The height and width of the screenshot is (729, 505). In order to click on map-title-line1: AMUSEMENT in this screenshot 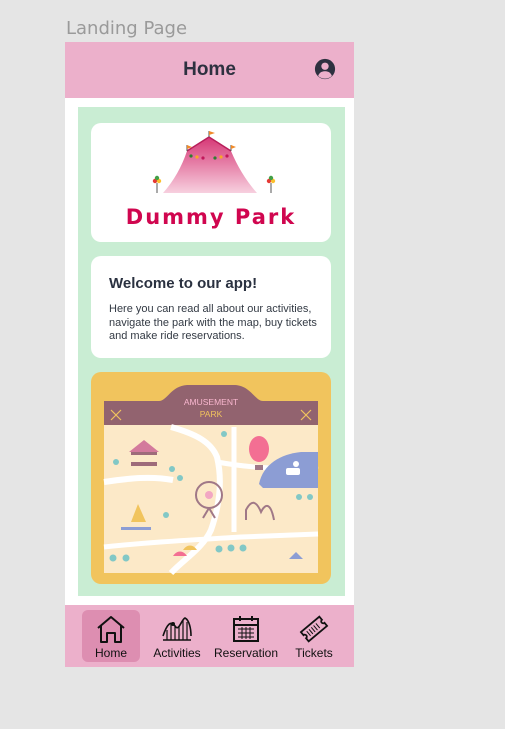, I will do `click(211, 402)`.